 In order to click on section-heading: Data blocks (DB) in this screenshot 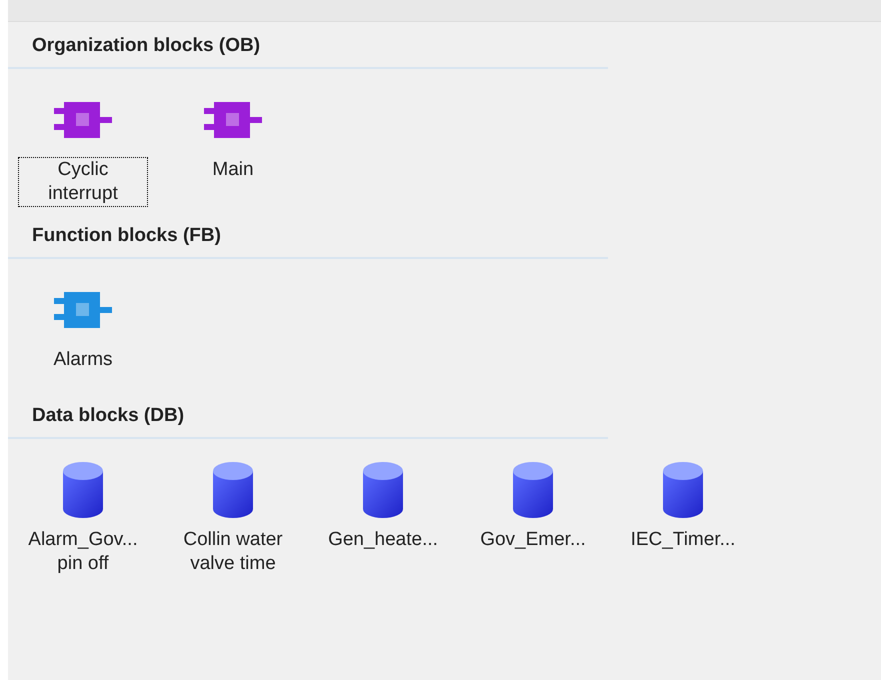, I will do `click(108, 415)`.